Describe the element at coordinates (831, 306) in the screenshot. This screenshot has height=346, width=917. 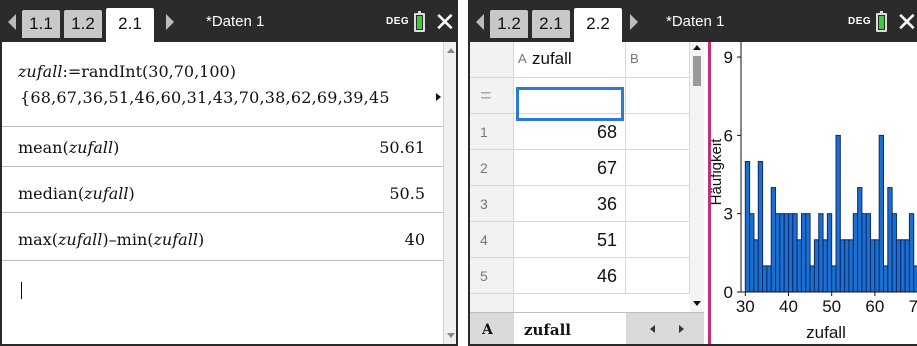
I see `x-tick-label: 50` at that location.